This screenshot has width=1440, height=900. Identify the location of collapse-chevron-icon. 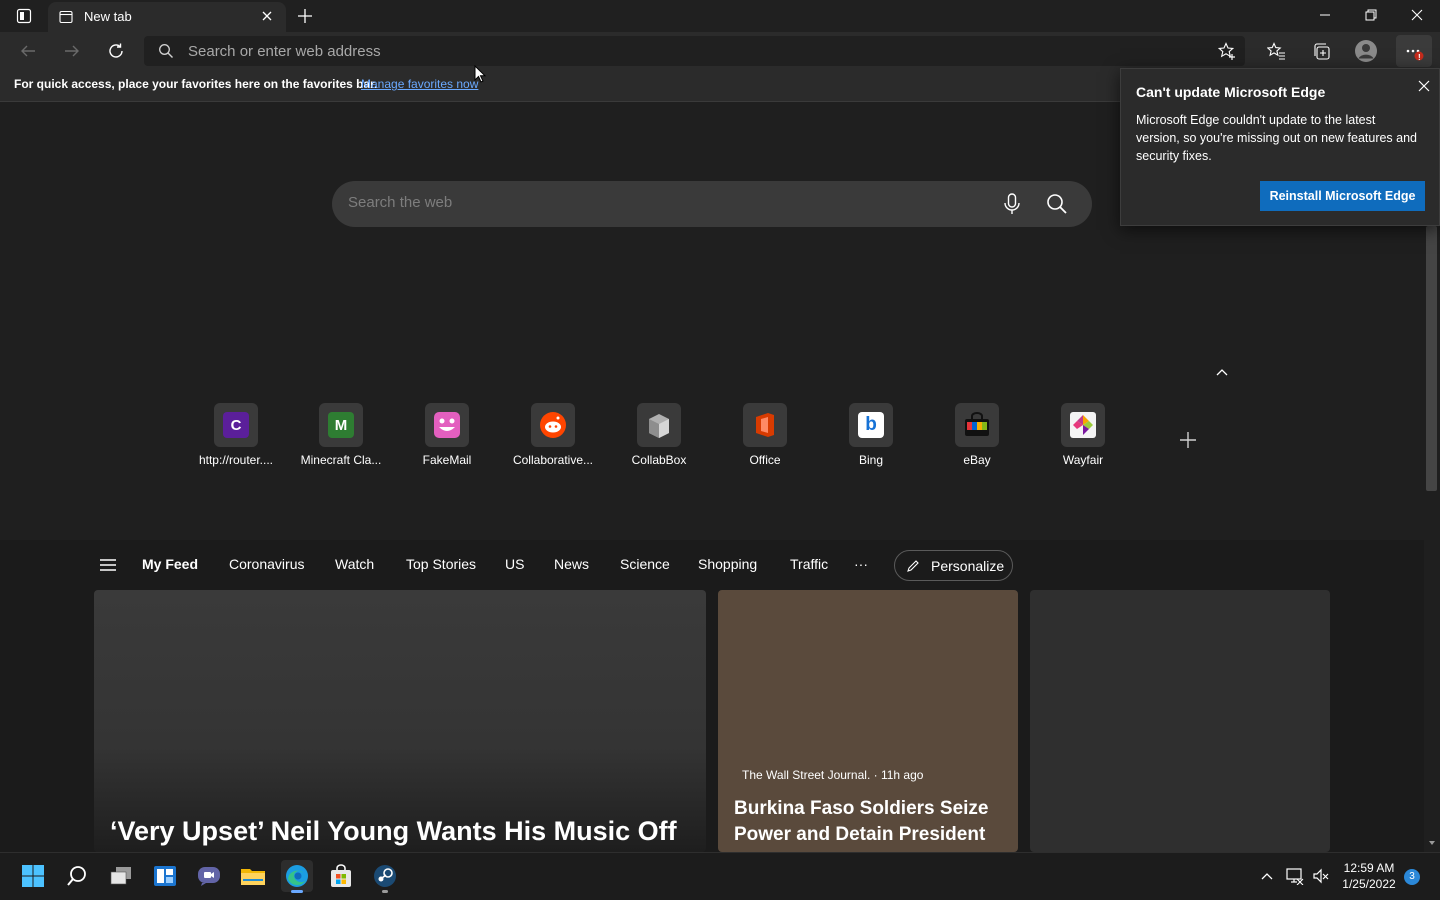
(1222, 372).